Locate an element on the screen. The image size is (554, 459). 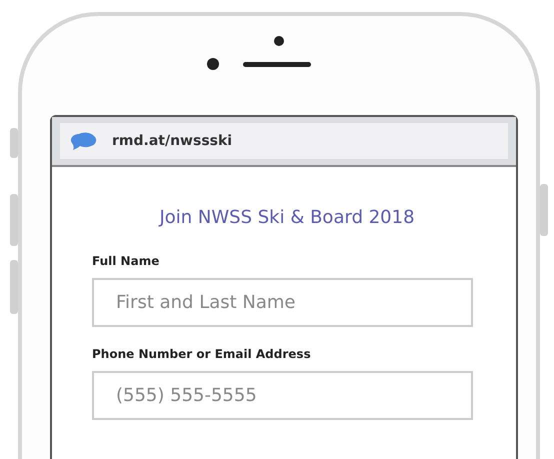
input-field: (555) 555-5555 is located at coordinates (282, 395).